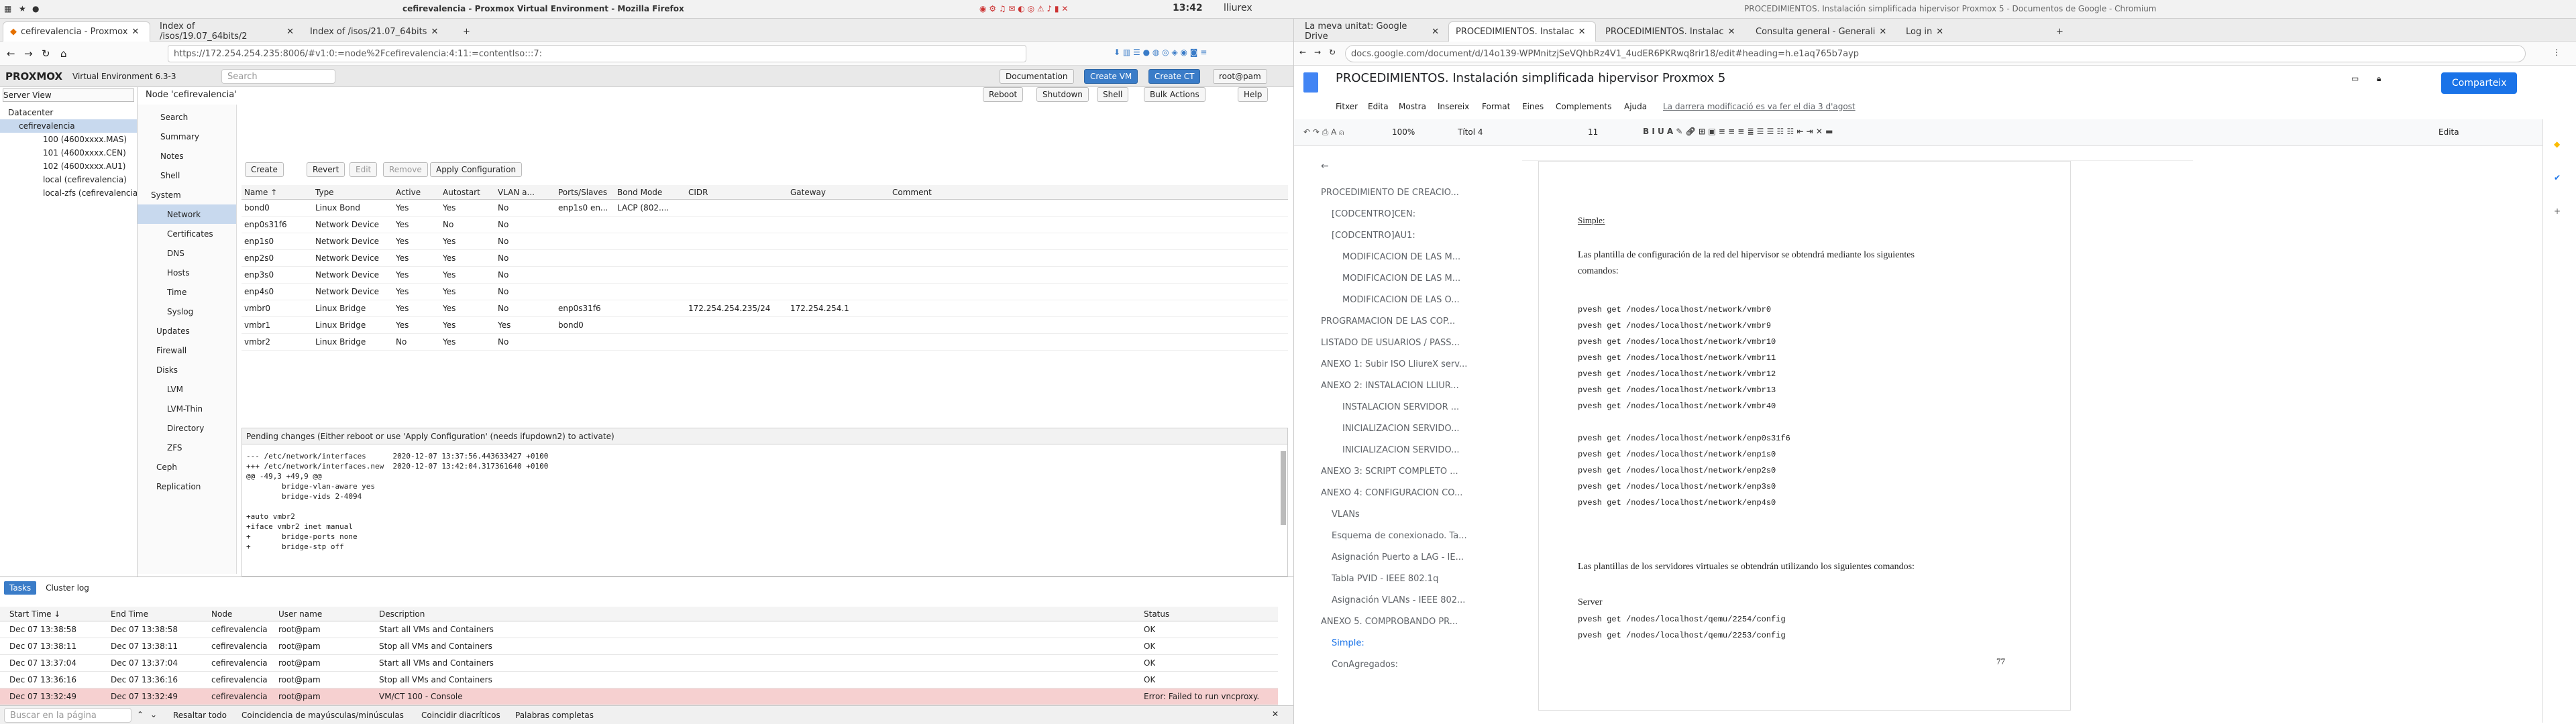 The image size is (2576, 724). Describe the element at coordinates (1857, 153) in the screenshot. I see `ruler` at that location.